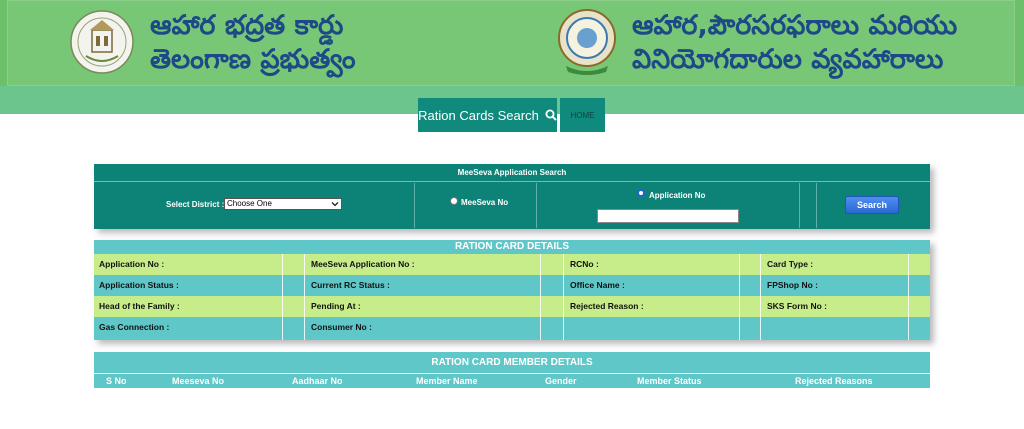 The height and width of the screenshot is (429, 1024). I want to click on detail-label: Gas Connection :, so click(134, 327).